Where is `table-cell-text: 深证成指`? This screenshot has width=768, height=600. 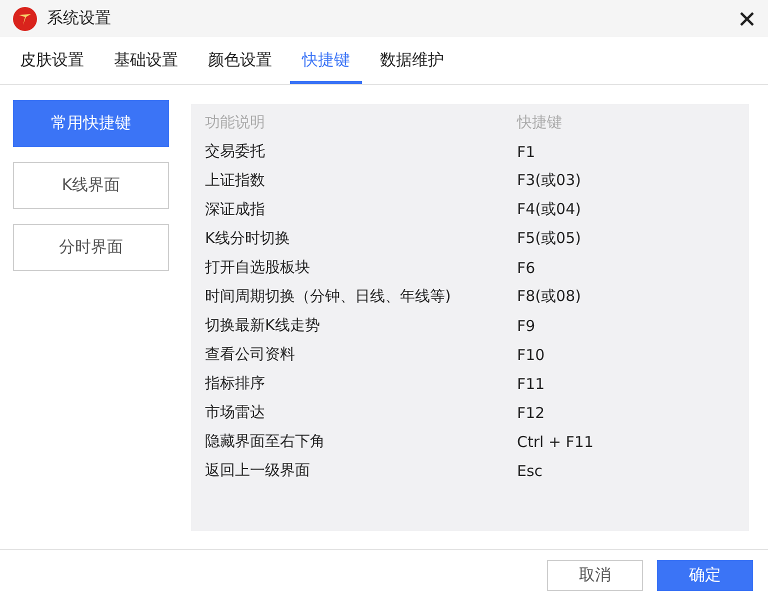
table-cell-text: 深证成指 is located at coordinates (235, 209).